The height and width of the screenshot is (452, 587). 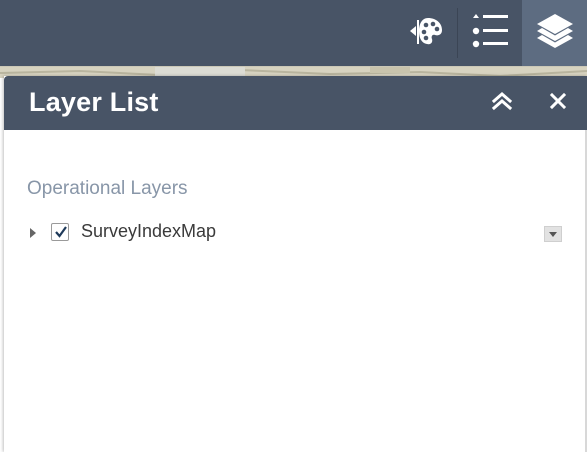 I want to click on symbology-button, so click(x=425, y=33).